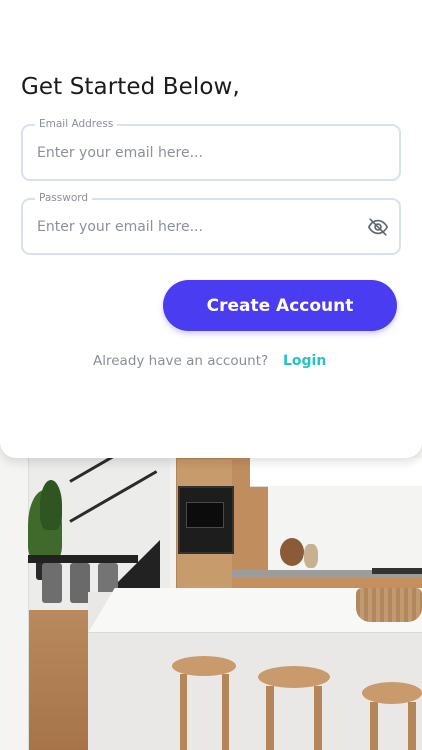  I want to click on photo-vase, so click(311, 556).